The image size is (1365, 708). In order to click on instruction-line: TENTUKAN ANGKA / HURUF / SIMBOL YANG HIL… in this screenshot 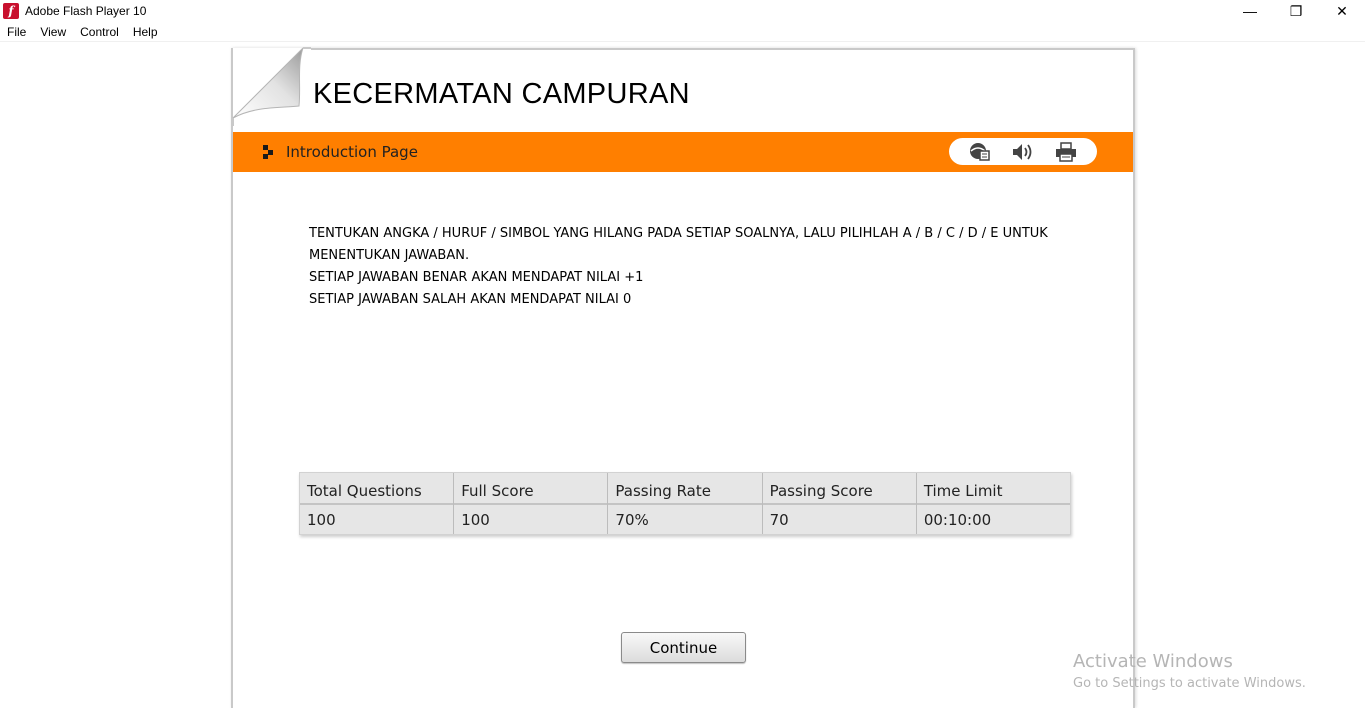, I will do `click(678, 244)`.